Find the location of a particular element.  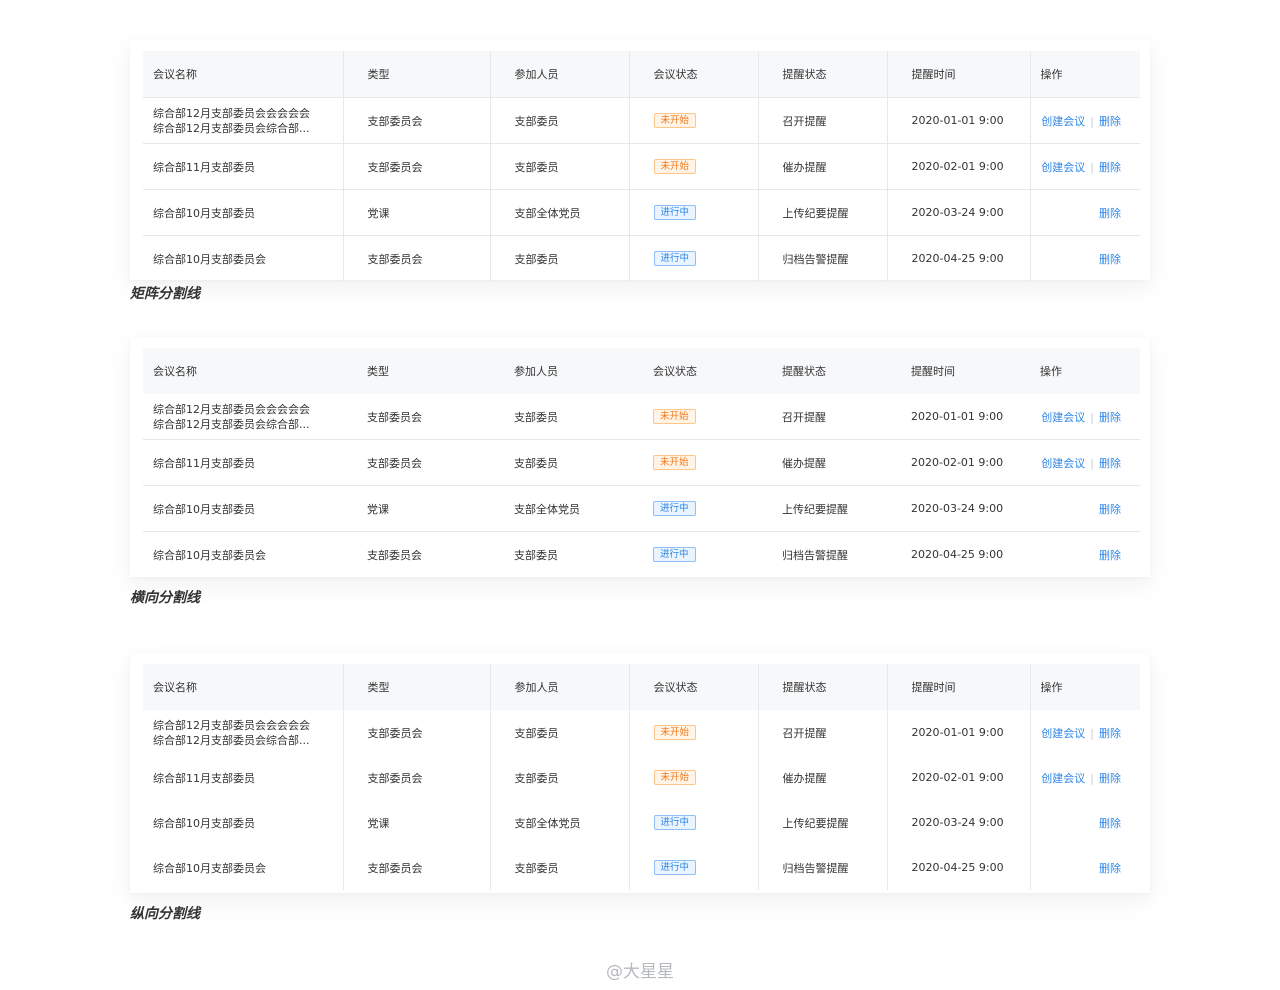

table-header-row: 会议名称 类型 参加人员 会议状态 提醒状态 提醒时间 操作 is located at coordinates (641, 74).